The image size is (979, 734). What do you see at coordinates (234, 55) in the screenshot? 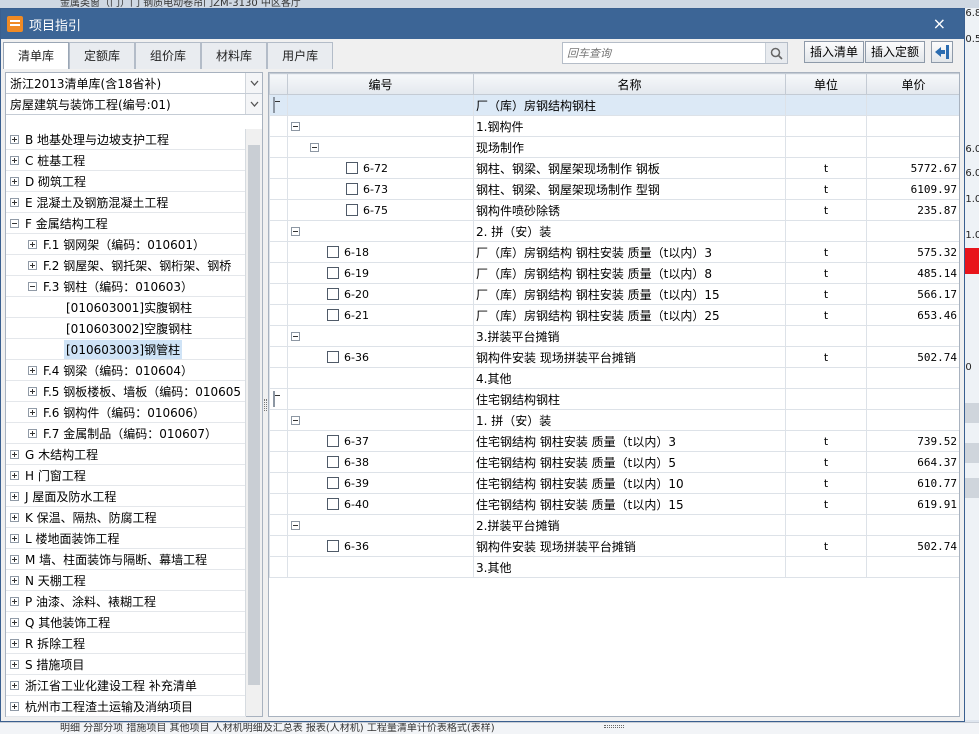
I see `tab-3: 材料库` at bounding box center [234, 55].